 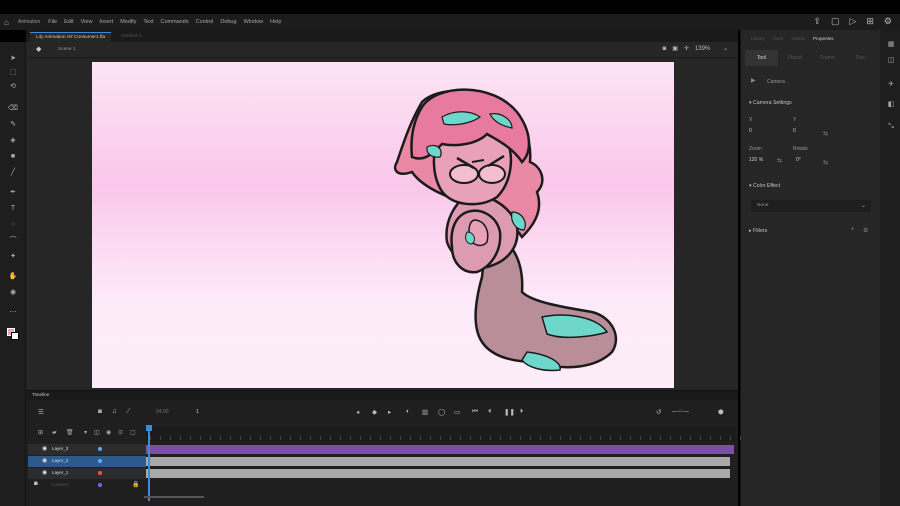 What do you see at coordinates (100, 411) in the screenshot?
I see `camera-toggle-icon: ◙` at bounding box center [100, 411].